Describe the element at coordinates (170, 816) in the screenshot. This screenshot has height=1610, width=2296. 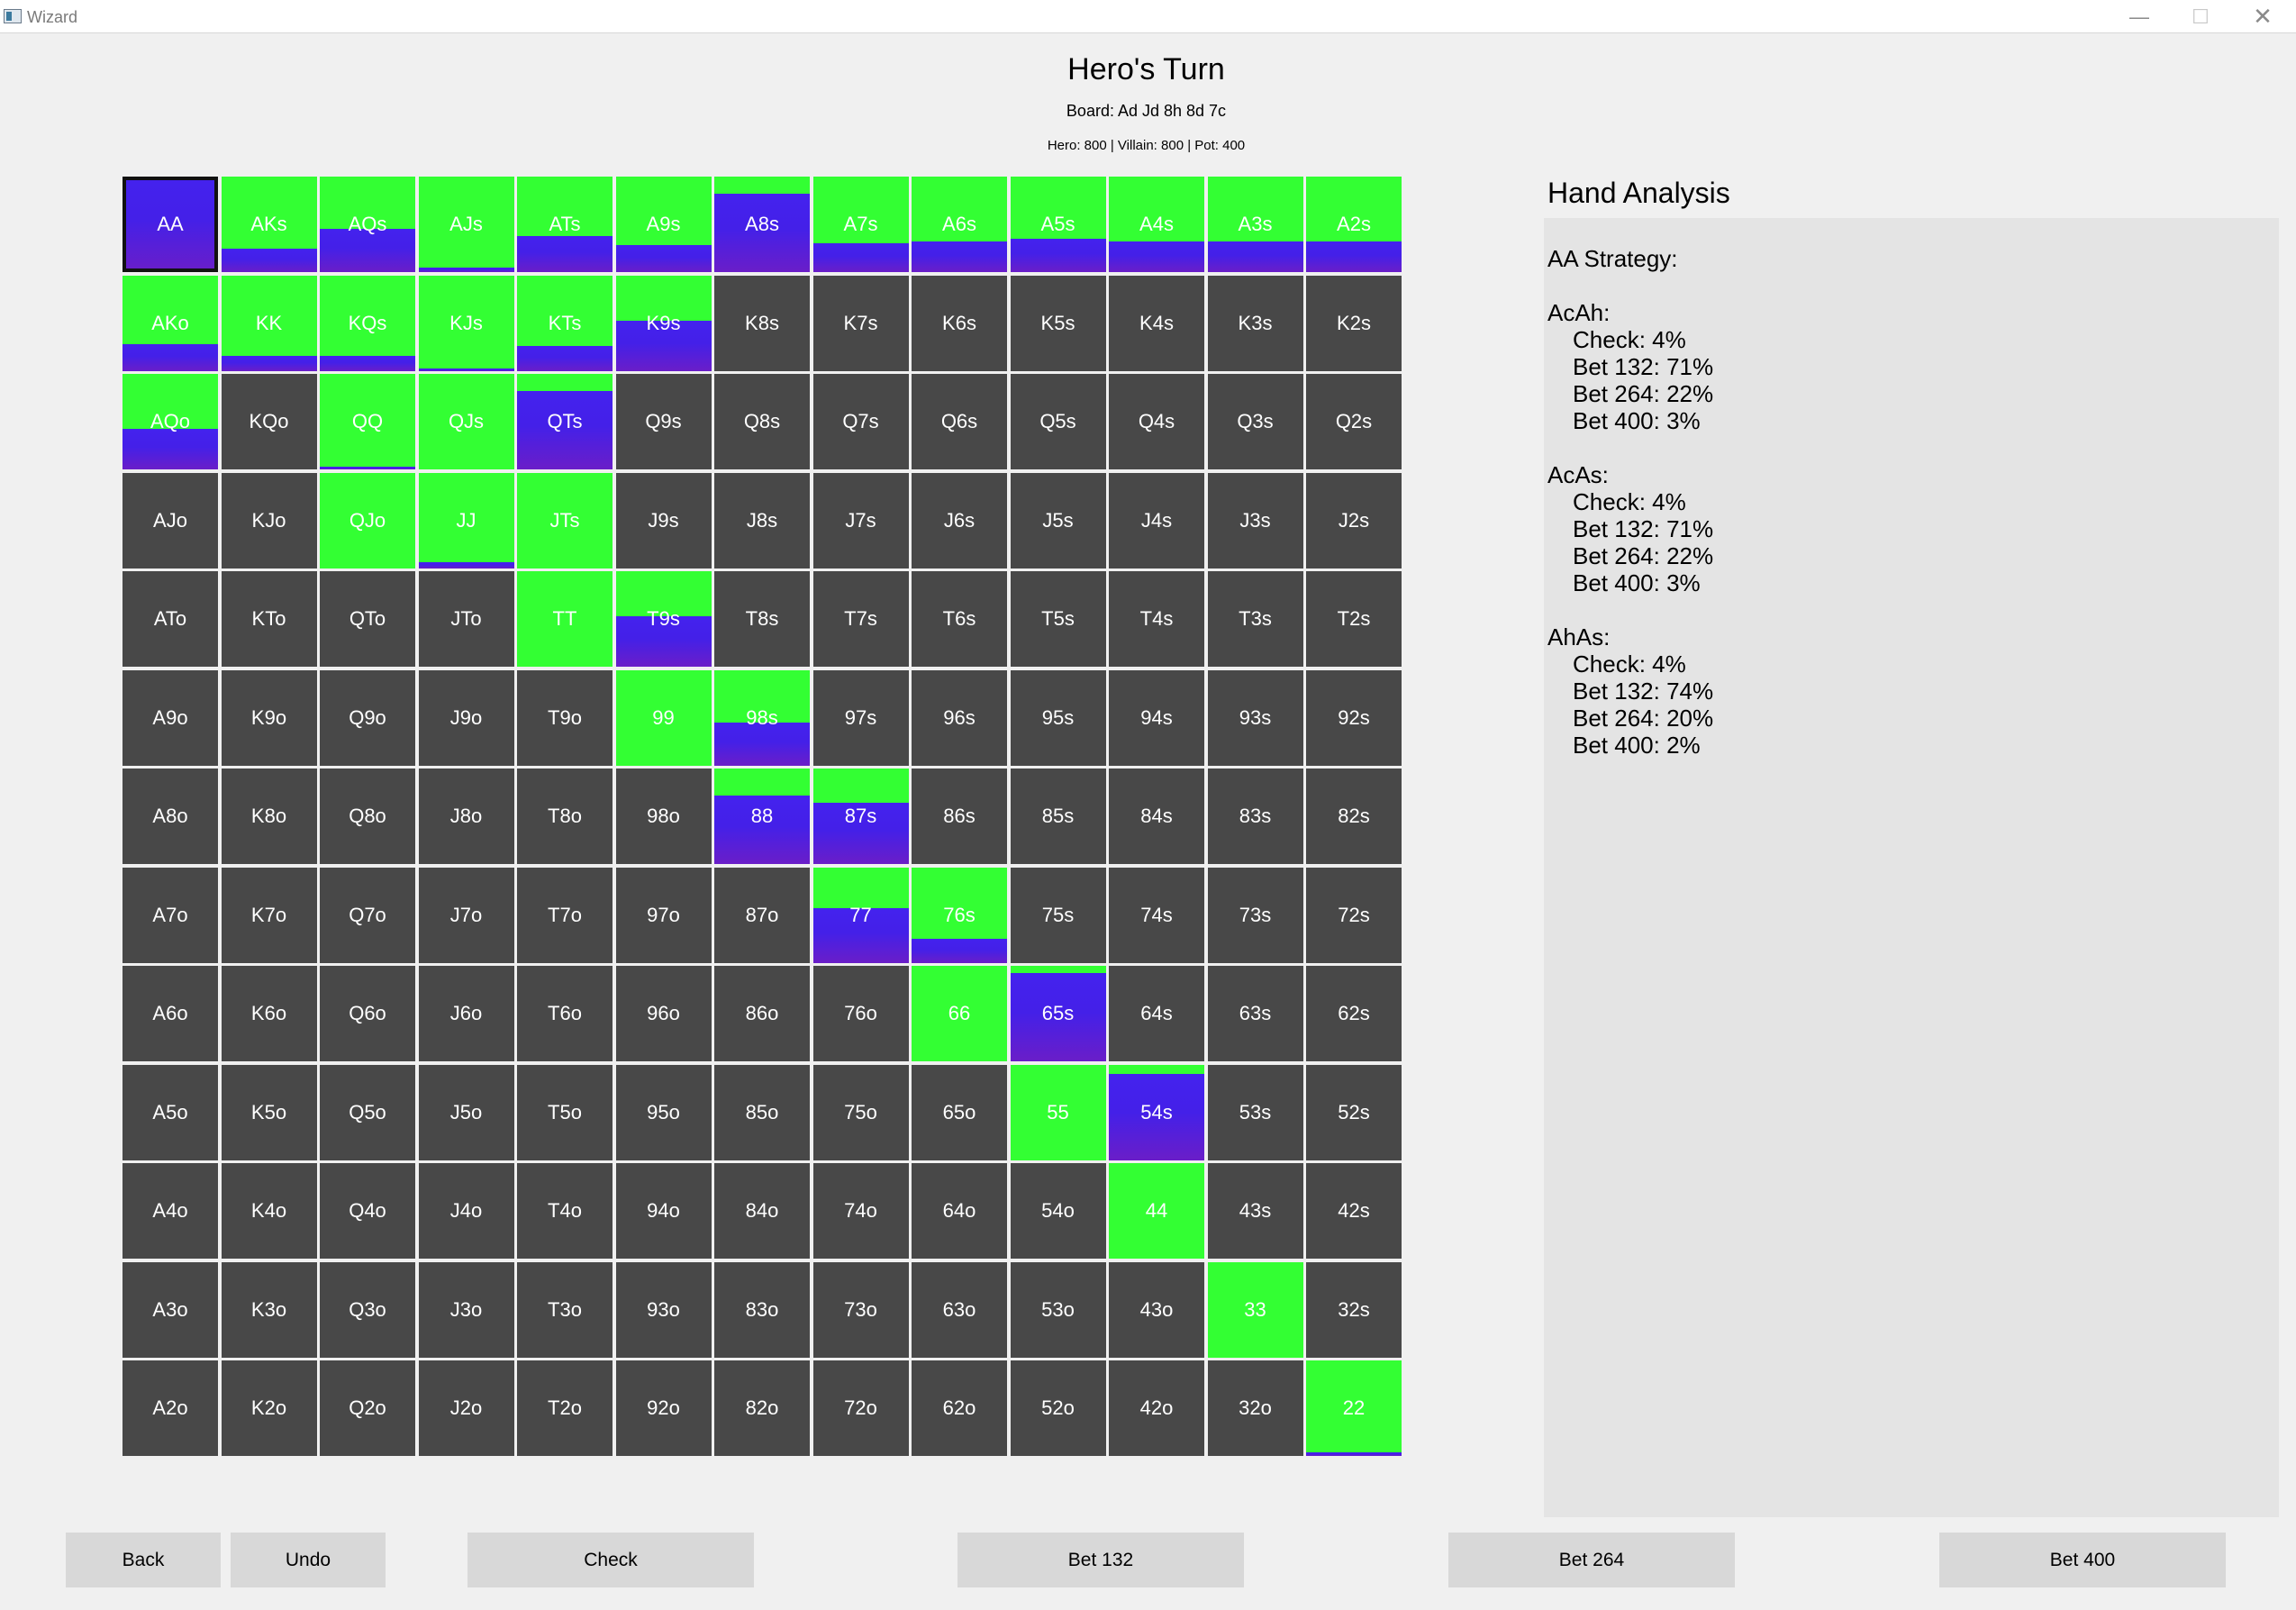
I see `hand-cell: A8o` at that location.